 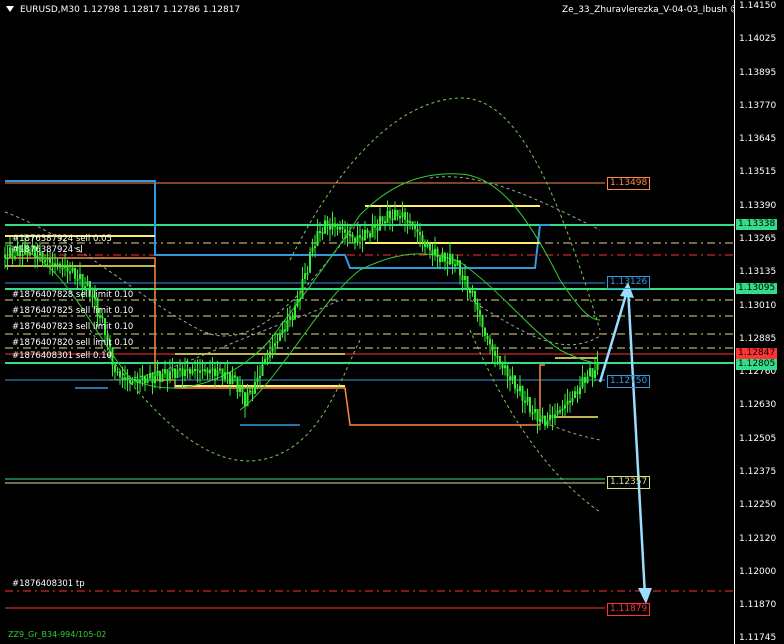 I want to click on order-label: #1876407820 sell limit 0.10, so click(x=72, y=343).